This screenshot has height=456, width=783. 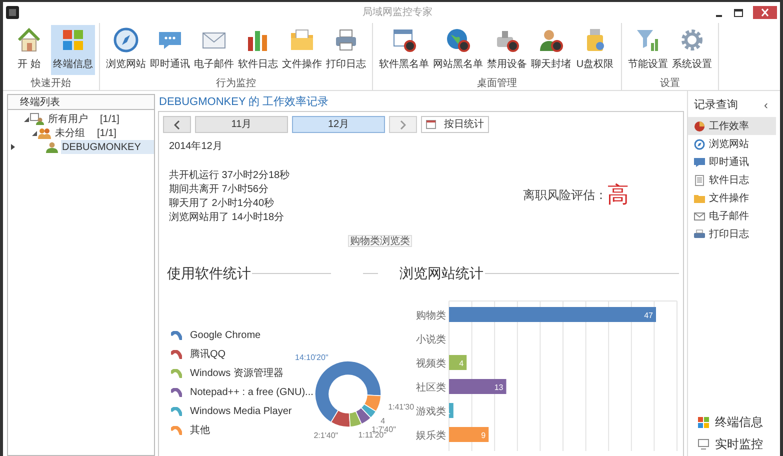 I want to click on daily-stats-button: 按日统计, so click(x=455, y=124).